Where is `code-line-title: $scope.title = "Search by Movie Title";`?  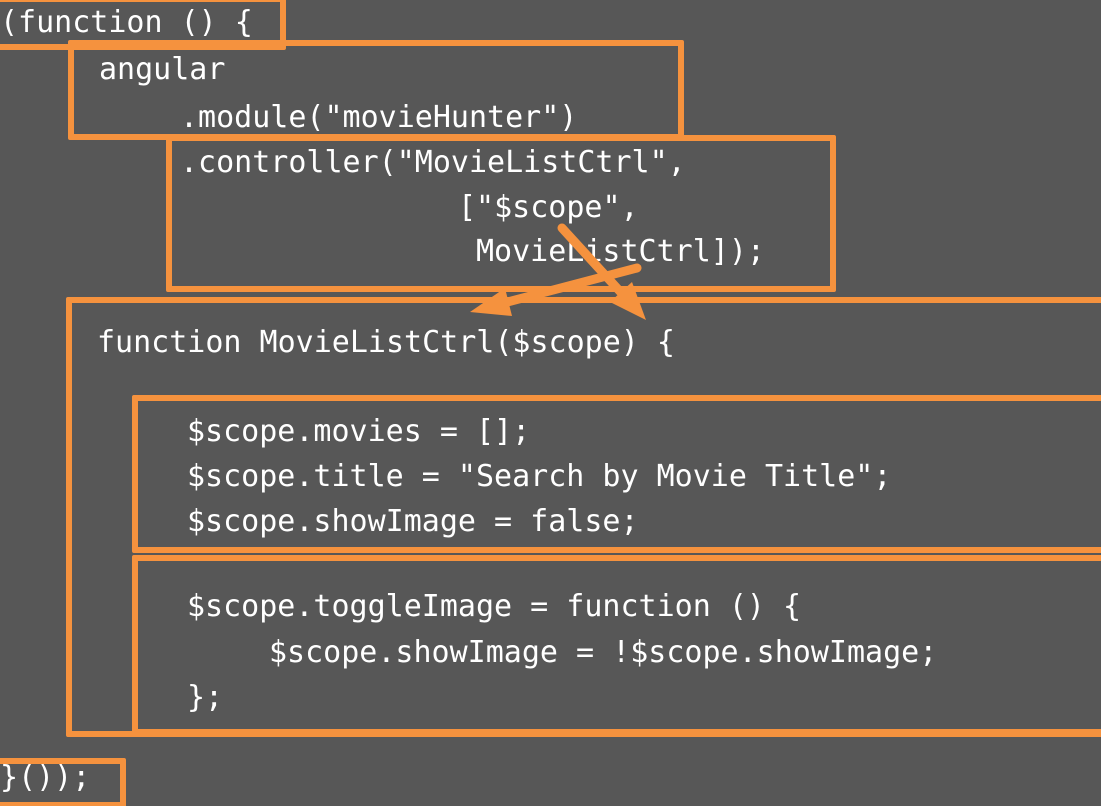 code-line-title: $scope.title = "Search by Movie Title"; is located at coordinates (539, 476).